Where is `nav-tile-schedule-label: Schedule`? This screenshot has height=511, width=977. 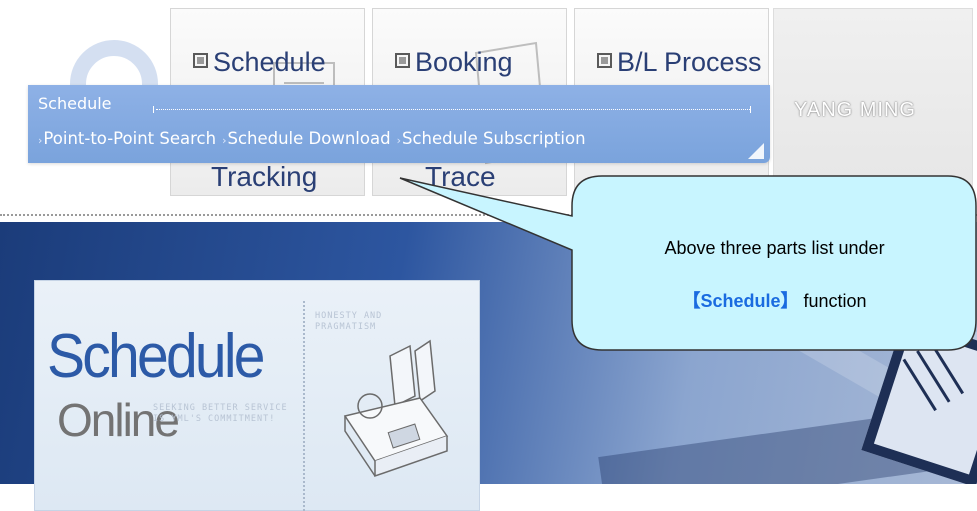
nav-tile-schedule-label: Schedule is located at coordinates (259, 62).